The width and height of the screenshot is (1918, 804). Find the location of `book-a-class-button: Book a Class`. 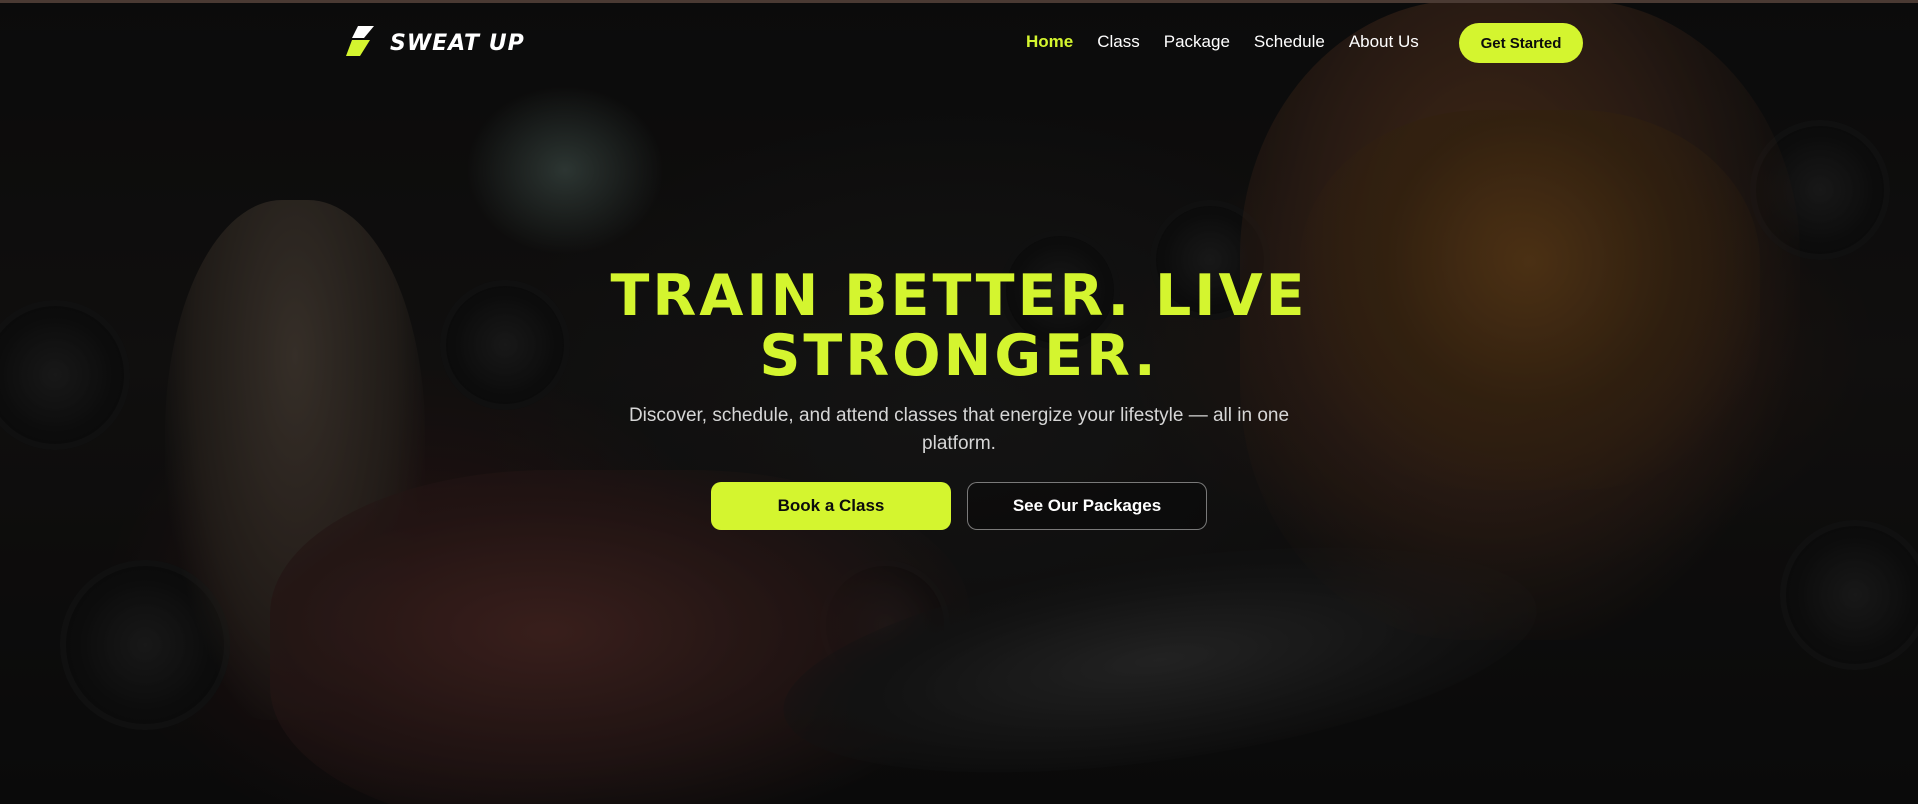

book-a-class-button: Book a Class is located at coordinates (831, 506).